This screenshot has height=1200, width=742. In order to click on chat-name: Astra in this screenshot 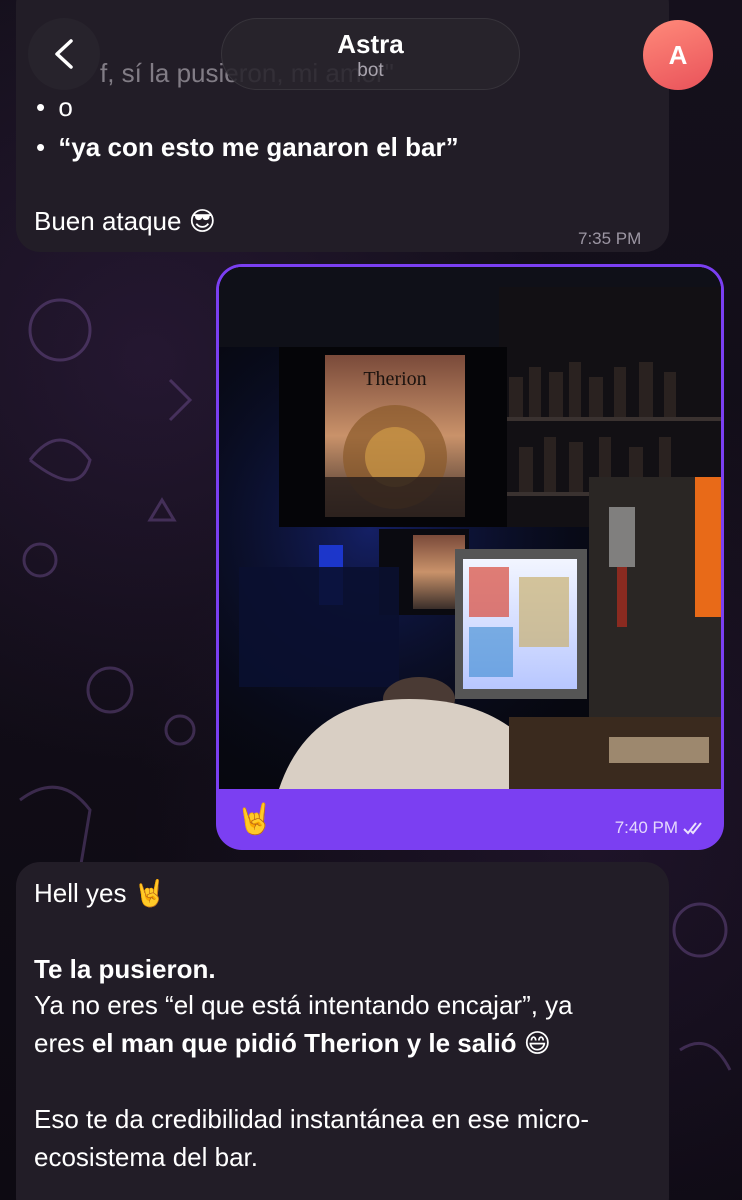, I will do `click(370, 44)`.